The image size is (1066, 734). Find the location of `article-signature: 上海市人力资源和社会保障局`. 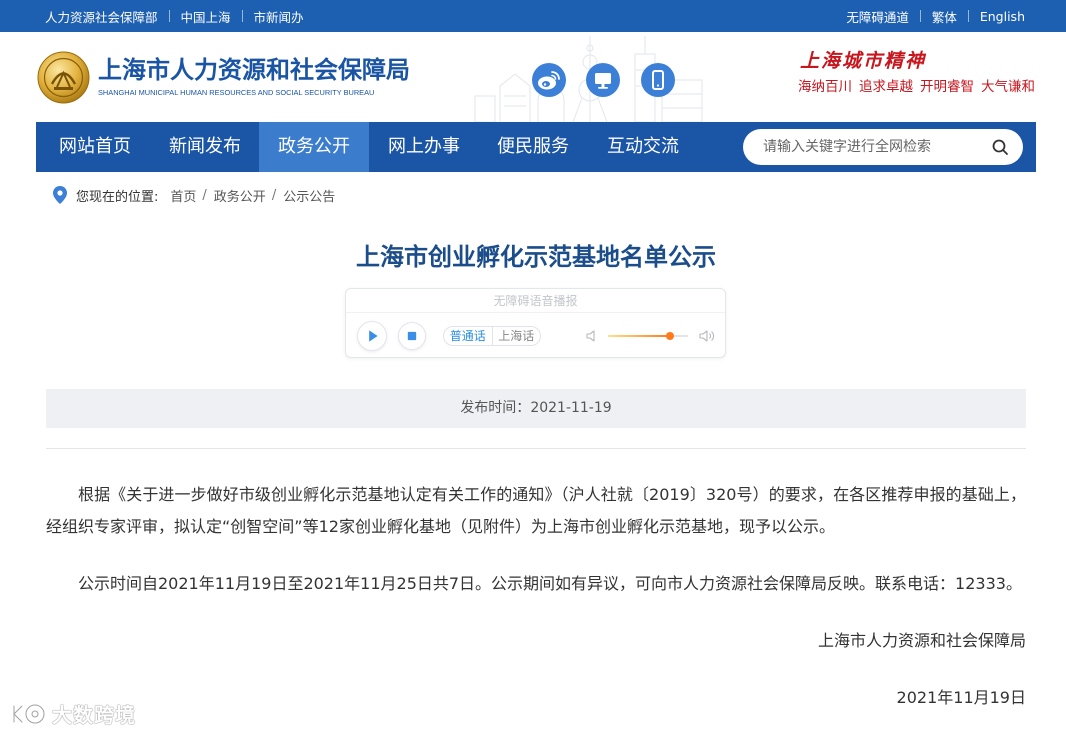

article-signature: 上海市人力资源和社会保障局 is located at coordinates (921, 640).